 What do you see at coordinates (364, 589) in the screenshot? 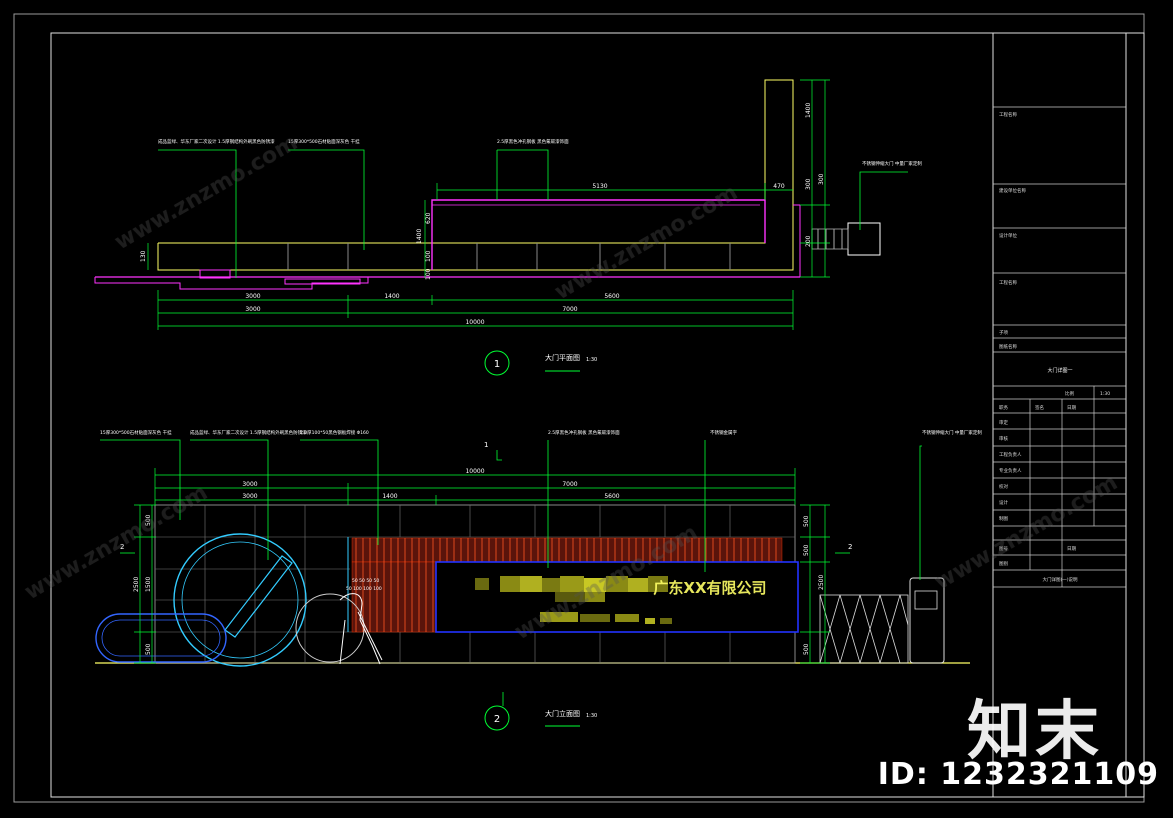
I see `elev-slat-dims2: 50 100 100 100` at bounding box center [364, 589].